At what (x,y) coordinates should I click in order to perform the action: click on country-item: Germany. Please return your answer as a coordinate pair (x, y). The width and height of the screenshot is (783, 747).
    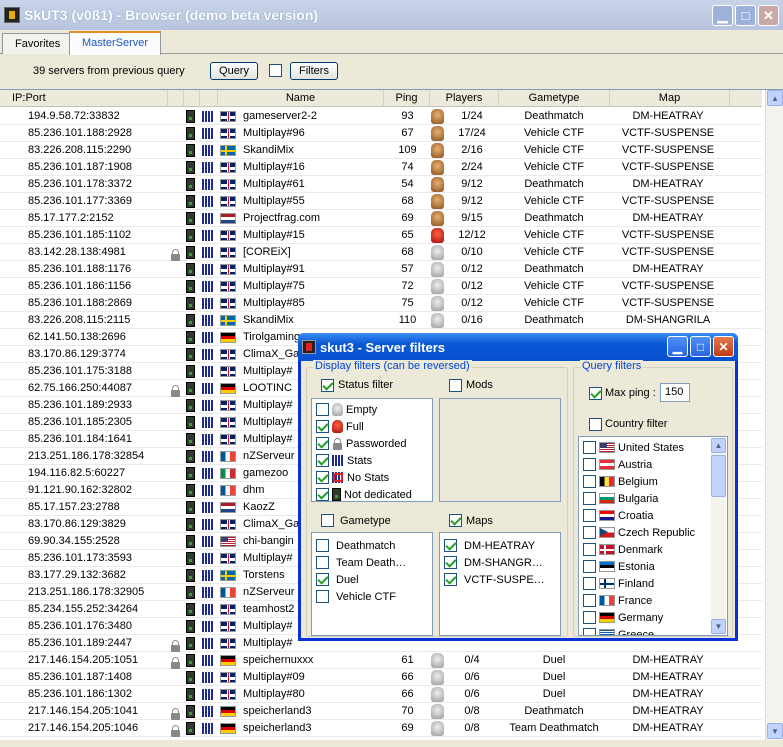
    Looking at the image, I should click on (623, 617).